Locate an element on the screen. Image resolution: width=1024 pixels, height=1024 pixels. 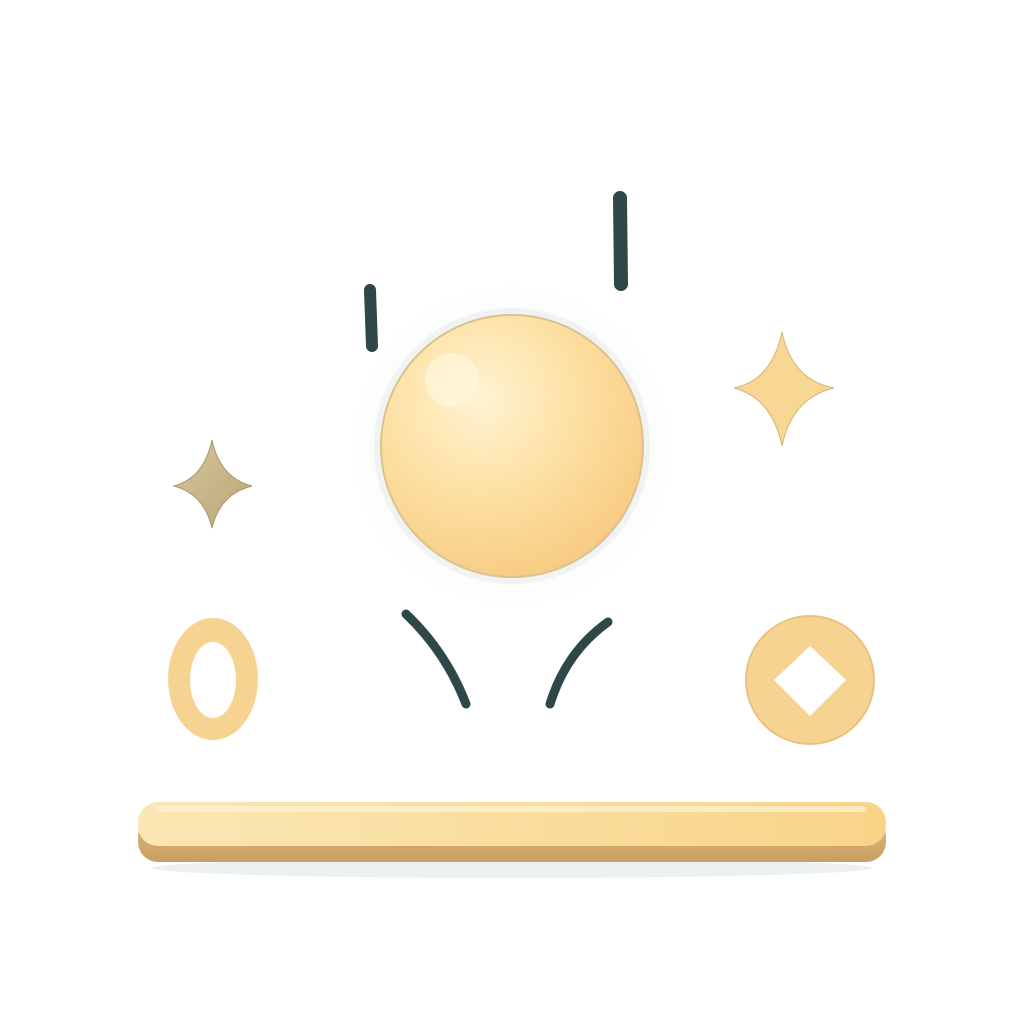
orb-icon is located at coordinates (512, 446).